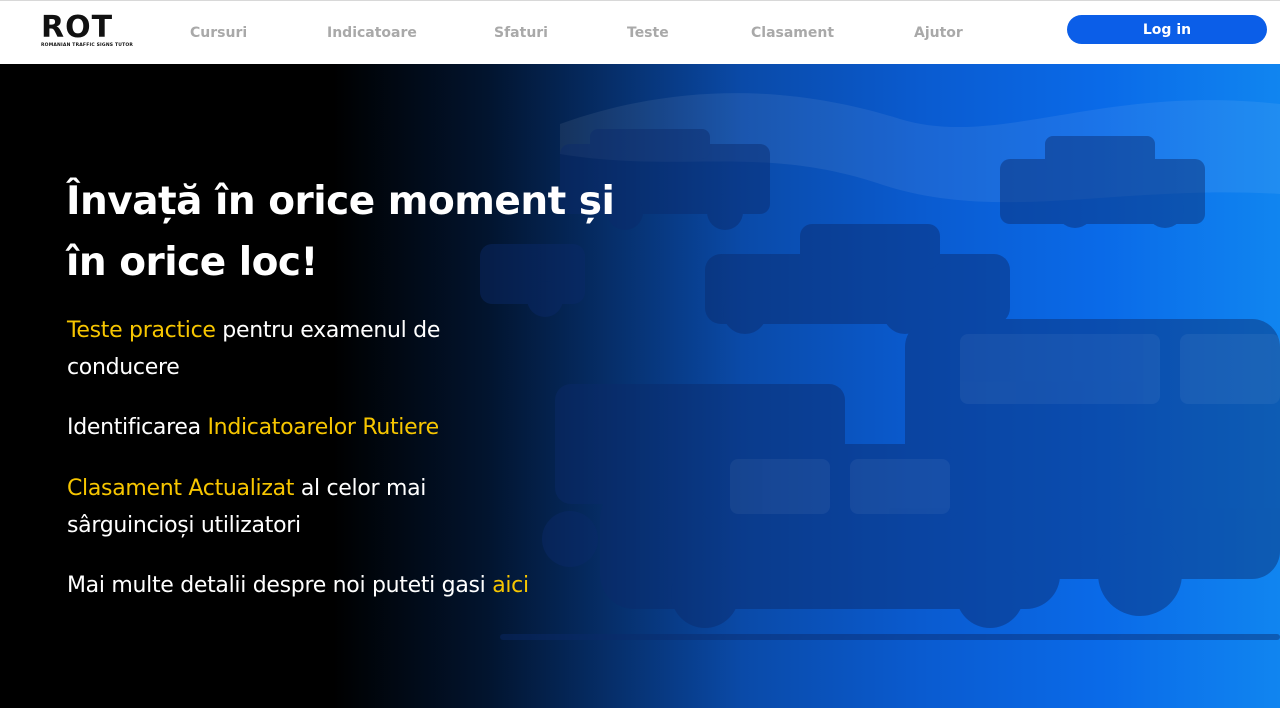  I want to click on headline-line-2: în orice loc!, so click(192, 262).